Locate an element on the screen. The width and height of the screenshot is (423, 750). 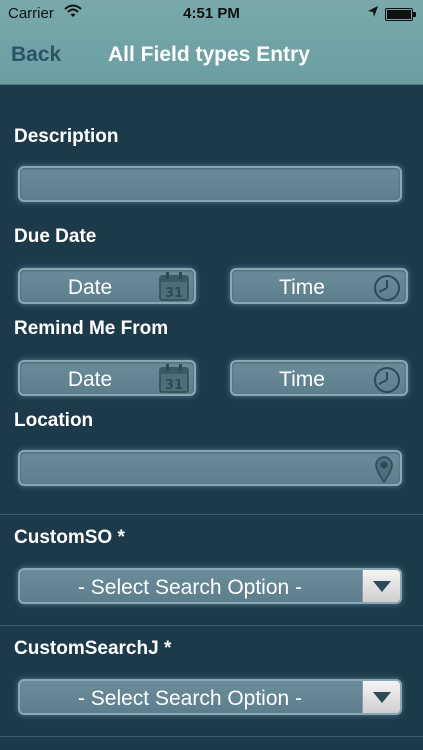
status-bar: Carrier 4:51 PM is located at coordinates (211, 14).